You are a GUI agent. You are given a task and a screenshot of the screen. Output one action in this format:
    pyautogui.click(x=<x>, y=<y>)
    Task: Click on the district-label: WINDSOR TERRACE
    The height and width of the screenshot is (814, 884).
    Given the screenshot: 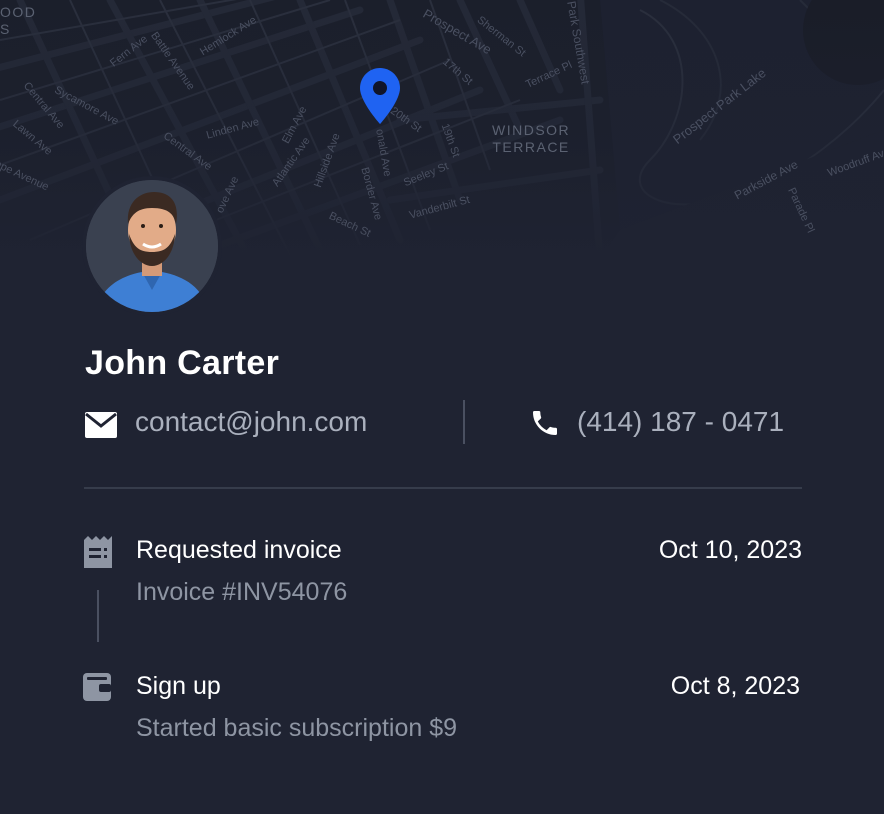 What is the action you would take?
    pyautogui.click(x=531, y=138)
    